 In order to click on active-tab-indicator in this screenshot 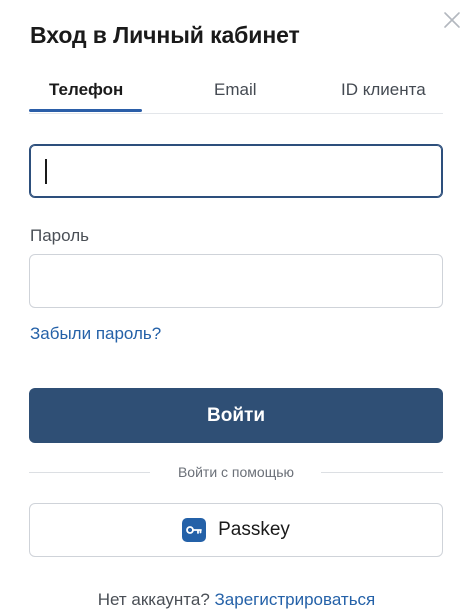, I will do `click(85, 110)`.